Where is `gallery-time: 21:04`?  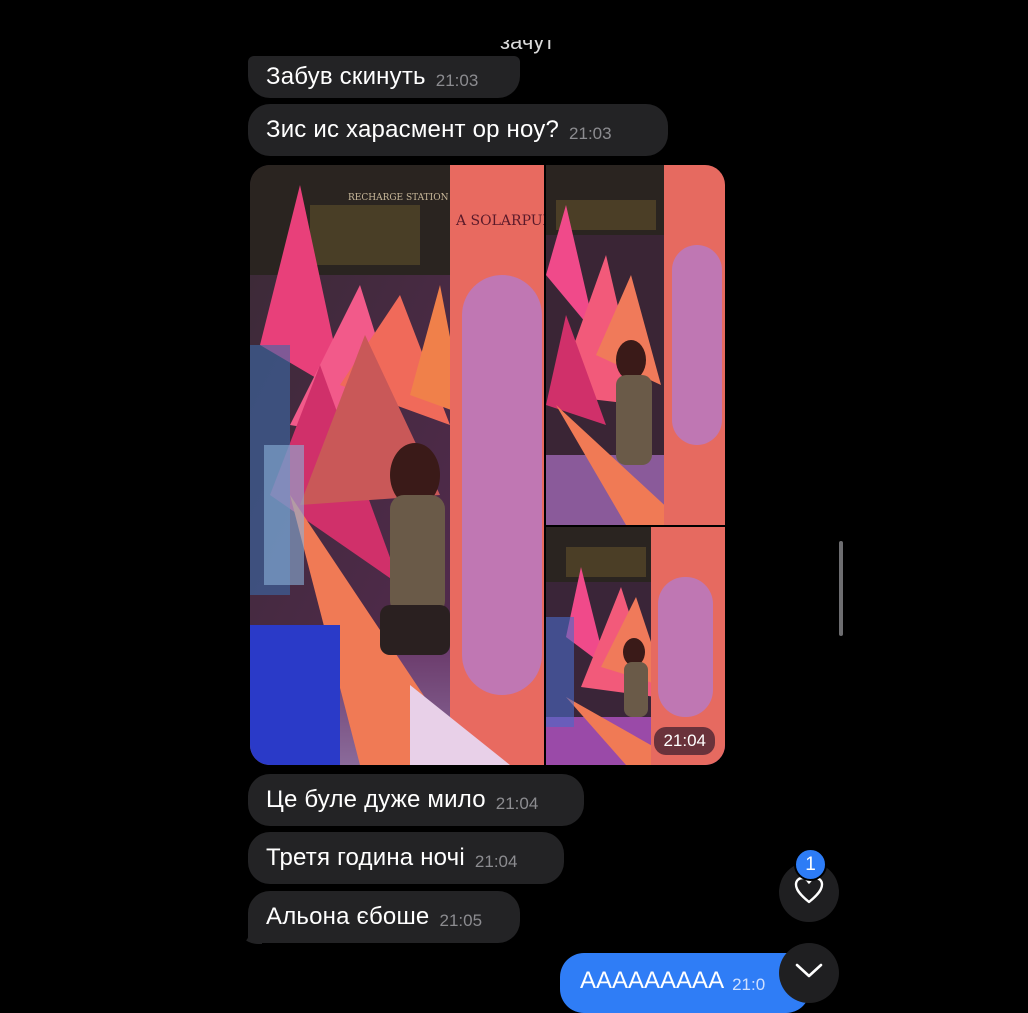 gallery-time: 21:04 is located at coordinates (684, 741).